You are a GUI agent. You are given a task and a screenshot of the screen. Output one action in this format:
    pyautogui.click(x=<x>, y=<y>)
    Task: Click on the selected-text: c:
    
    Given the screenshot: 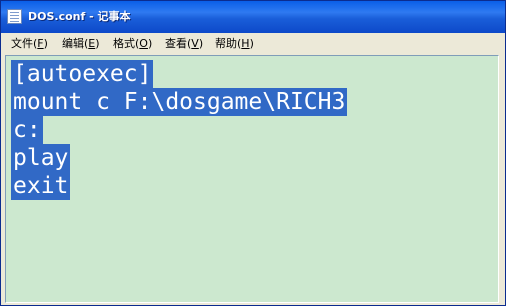 What is the action you would take?
    pyautogui.click(x=27, y=130)
    